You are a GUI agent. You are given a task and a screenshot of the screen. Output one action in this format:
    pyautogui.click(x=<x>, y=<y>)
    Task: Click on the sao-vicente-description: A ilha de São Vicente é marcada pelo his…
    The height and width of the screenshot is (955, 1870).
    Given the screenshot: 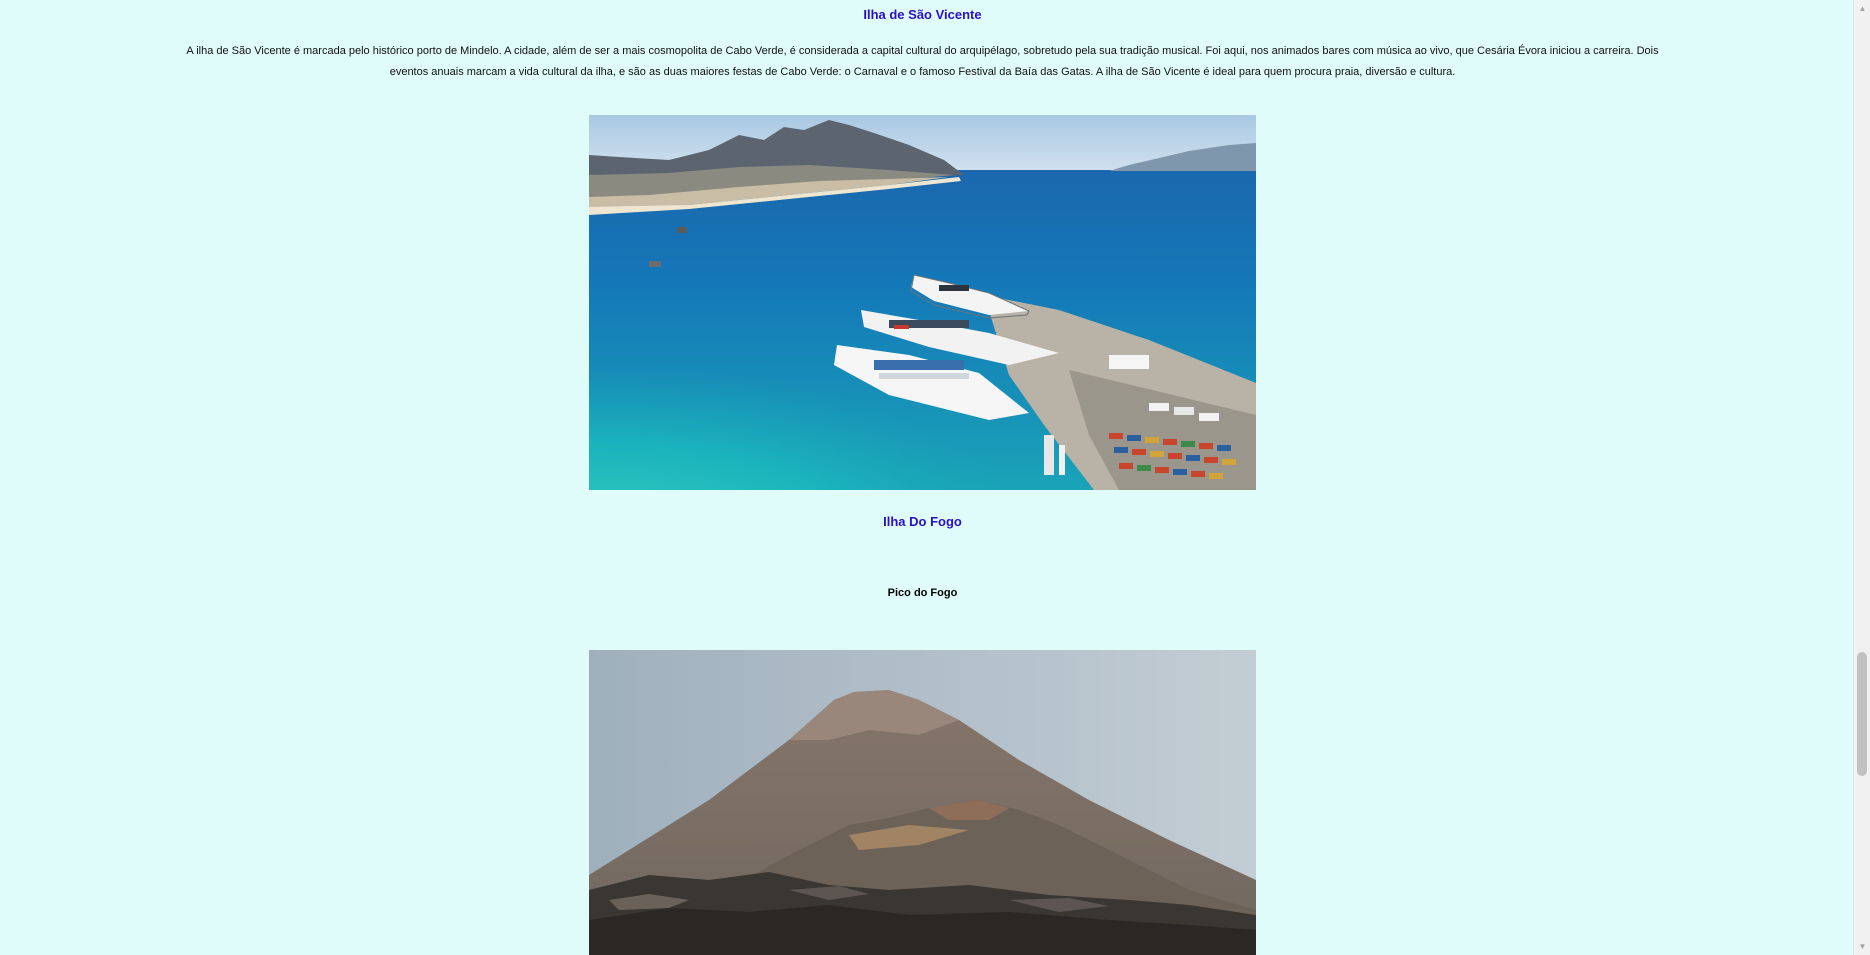 What is the action you would take?
    pyautogui.click(x=922, y=61)
    